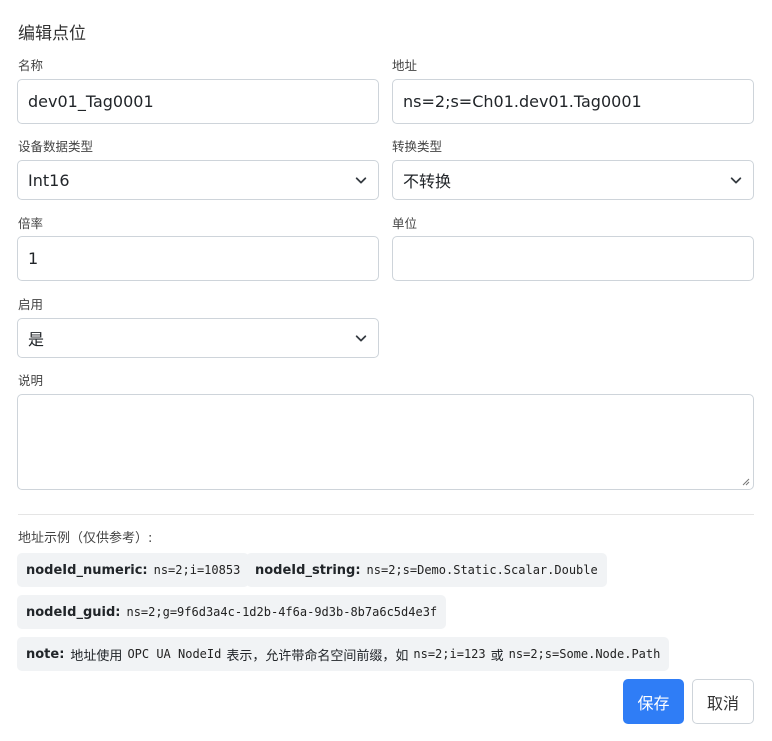 This screenshot has height=741, width=772. What do you see at coordinates (198, 258) in the screenshot?
I see `multiplier-input: 1` at bounding box center [198, 258].